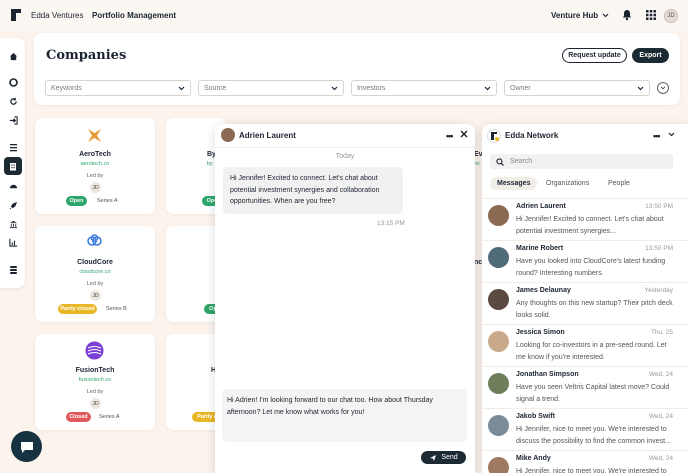  Describe the element at coordinates (13, 56) in the screenshot. I see `home-icon` at that location.